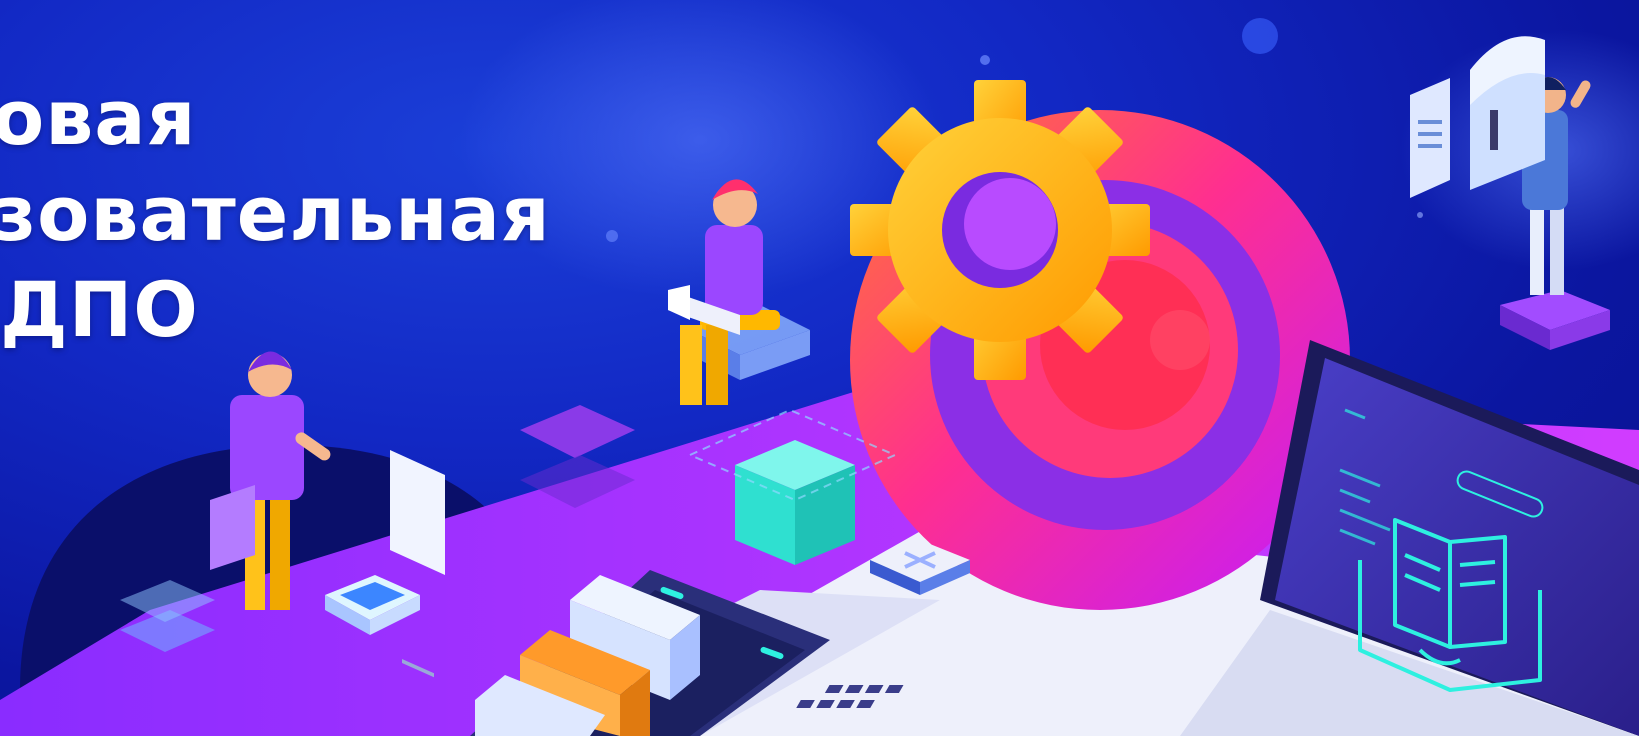 This screenshot has height=736, width=1639. What do you see at coordinates (1180, 340) in the screenshot?
I see `ring-hole` at bounding box center [1180, 340].